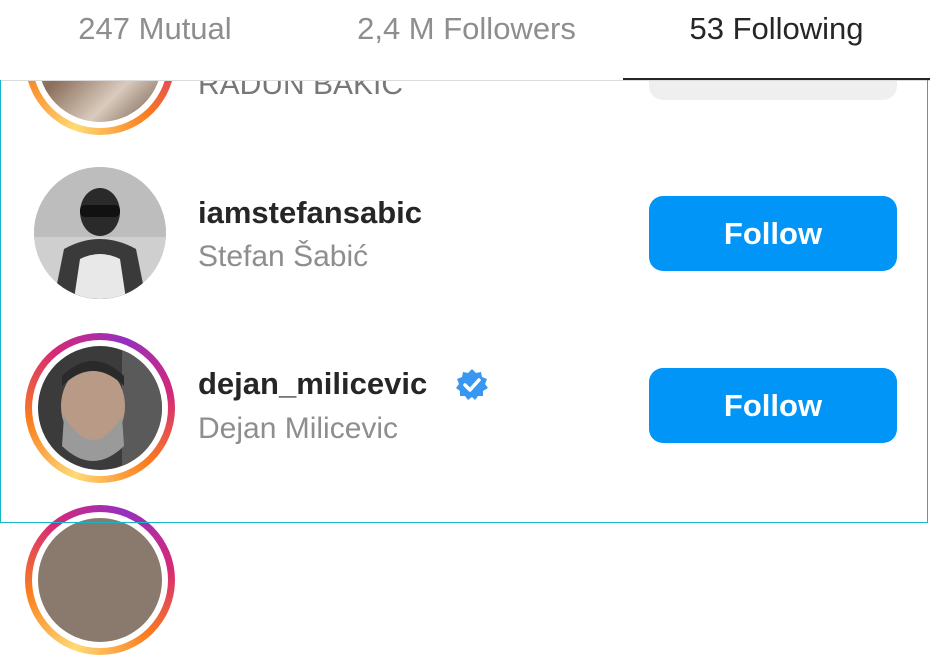  I want to click on verified-badge-icon, so click(472, 384).